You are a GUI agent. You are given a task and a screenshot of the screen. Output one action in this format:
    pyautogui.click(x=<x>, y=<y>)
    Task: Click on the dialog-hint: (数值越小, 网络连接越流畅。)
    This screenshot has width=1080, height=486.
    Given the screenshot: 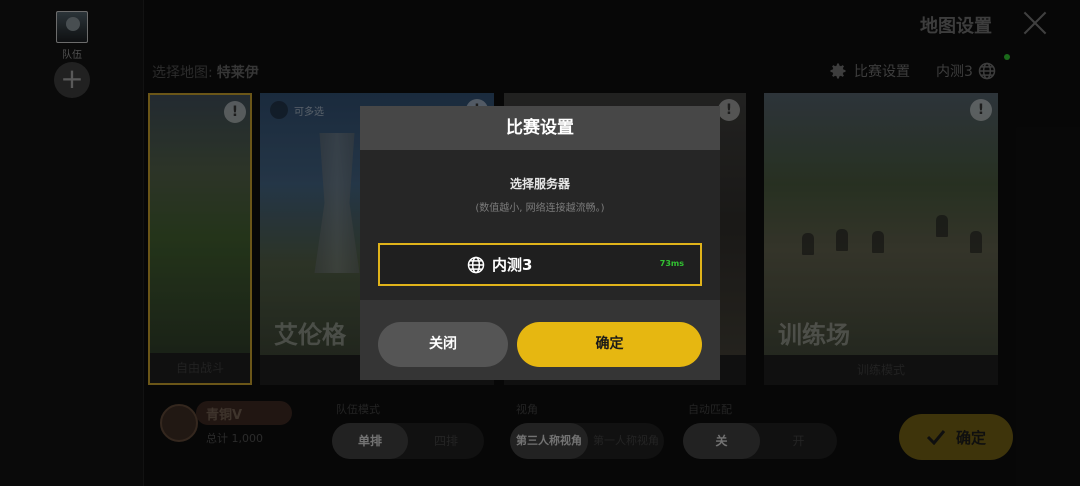 What is the action you would take?
    pyautogui.click(x=540, y=208)
    